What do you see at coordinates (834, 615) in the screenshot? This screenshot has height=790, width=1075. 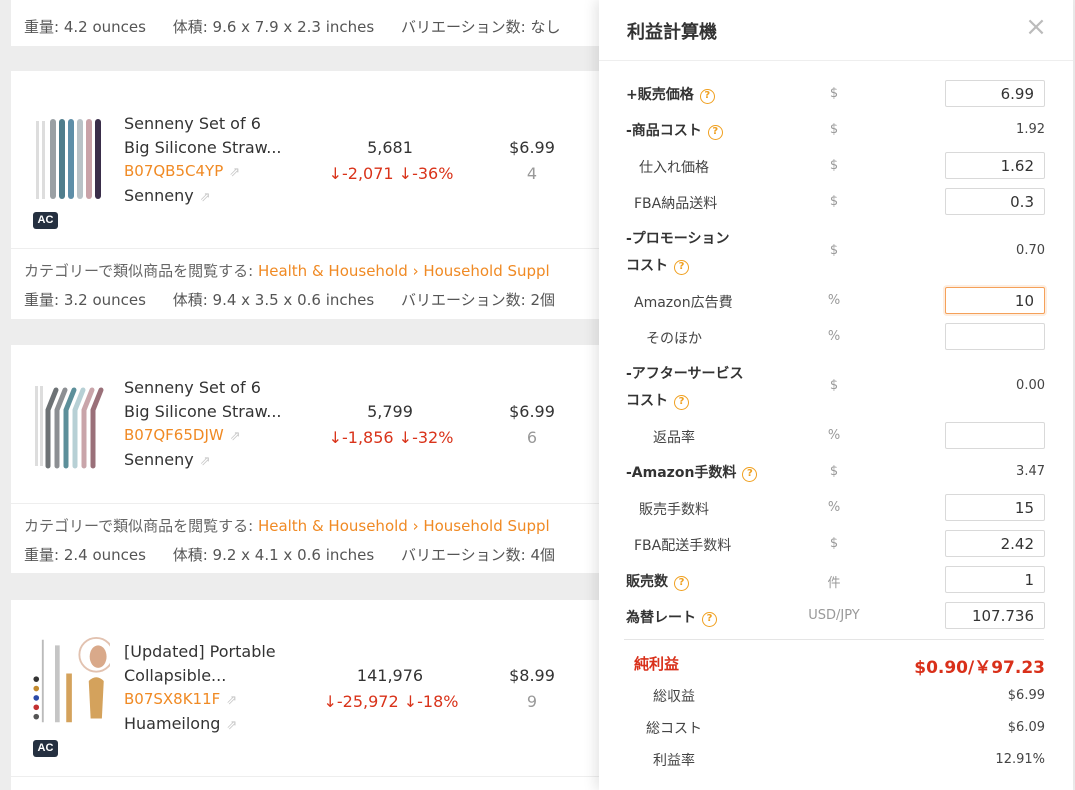 I see `unit-label: USD/JPY` at bounding box center [834, 615].